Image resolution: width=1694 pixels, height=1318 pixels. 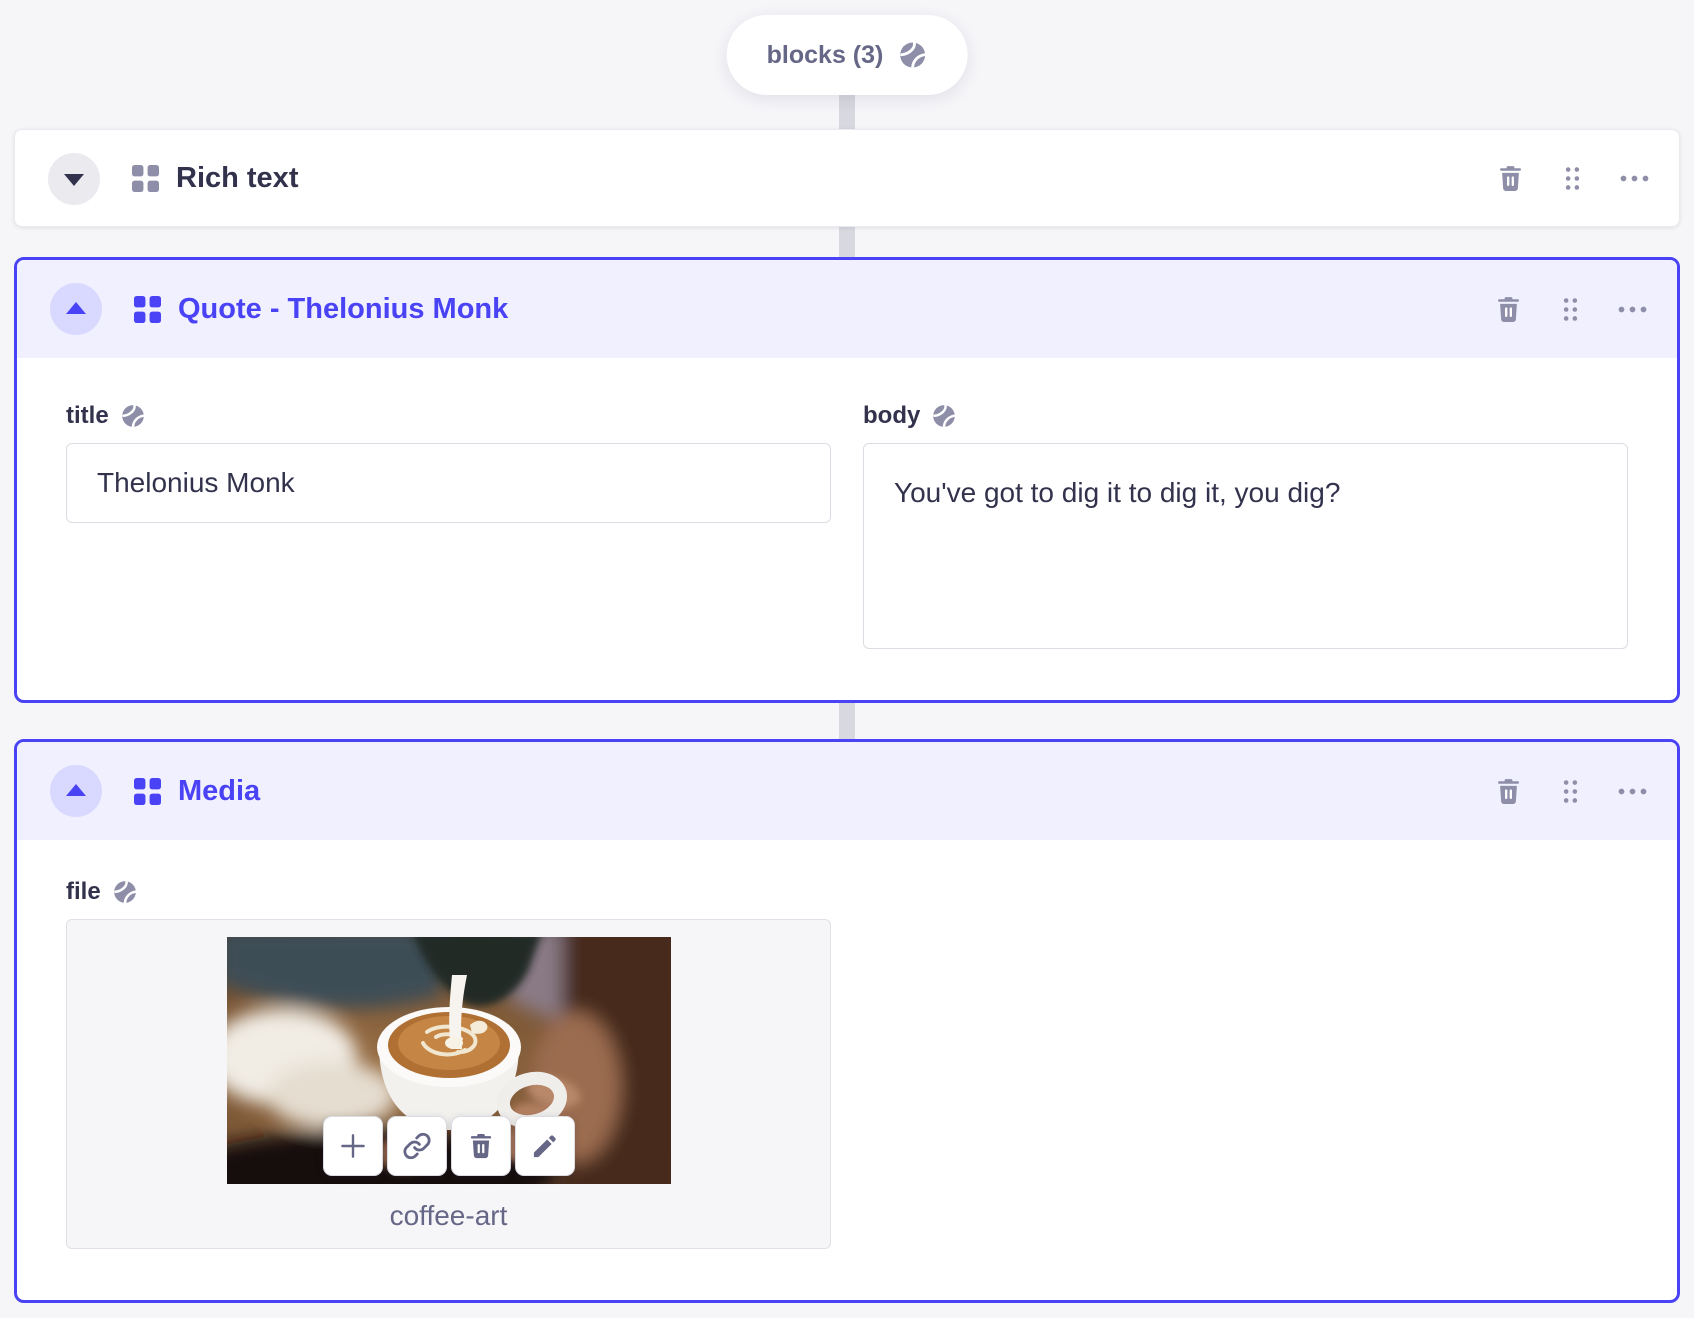 I want to click on blocks-field-pill: blocks (3), so click(x=847, y=55).